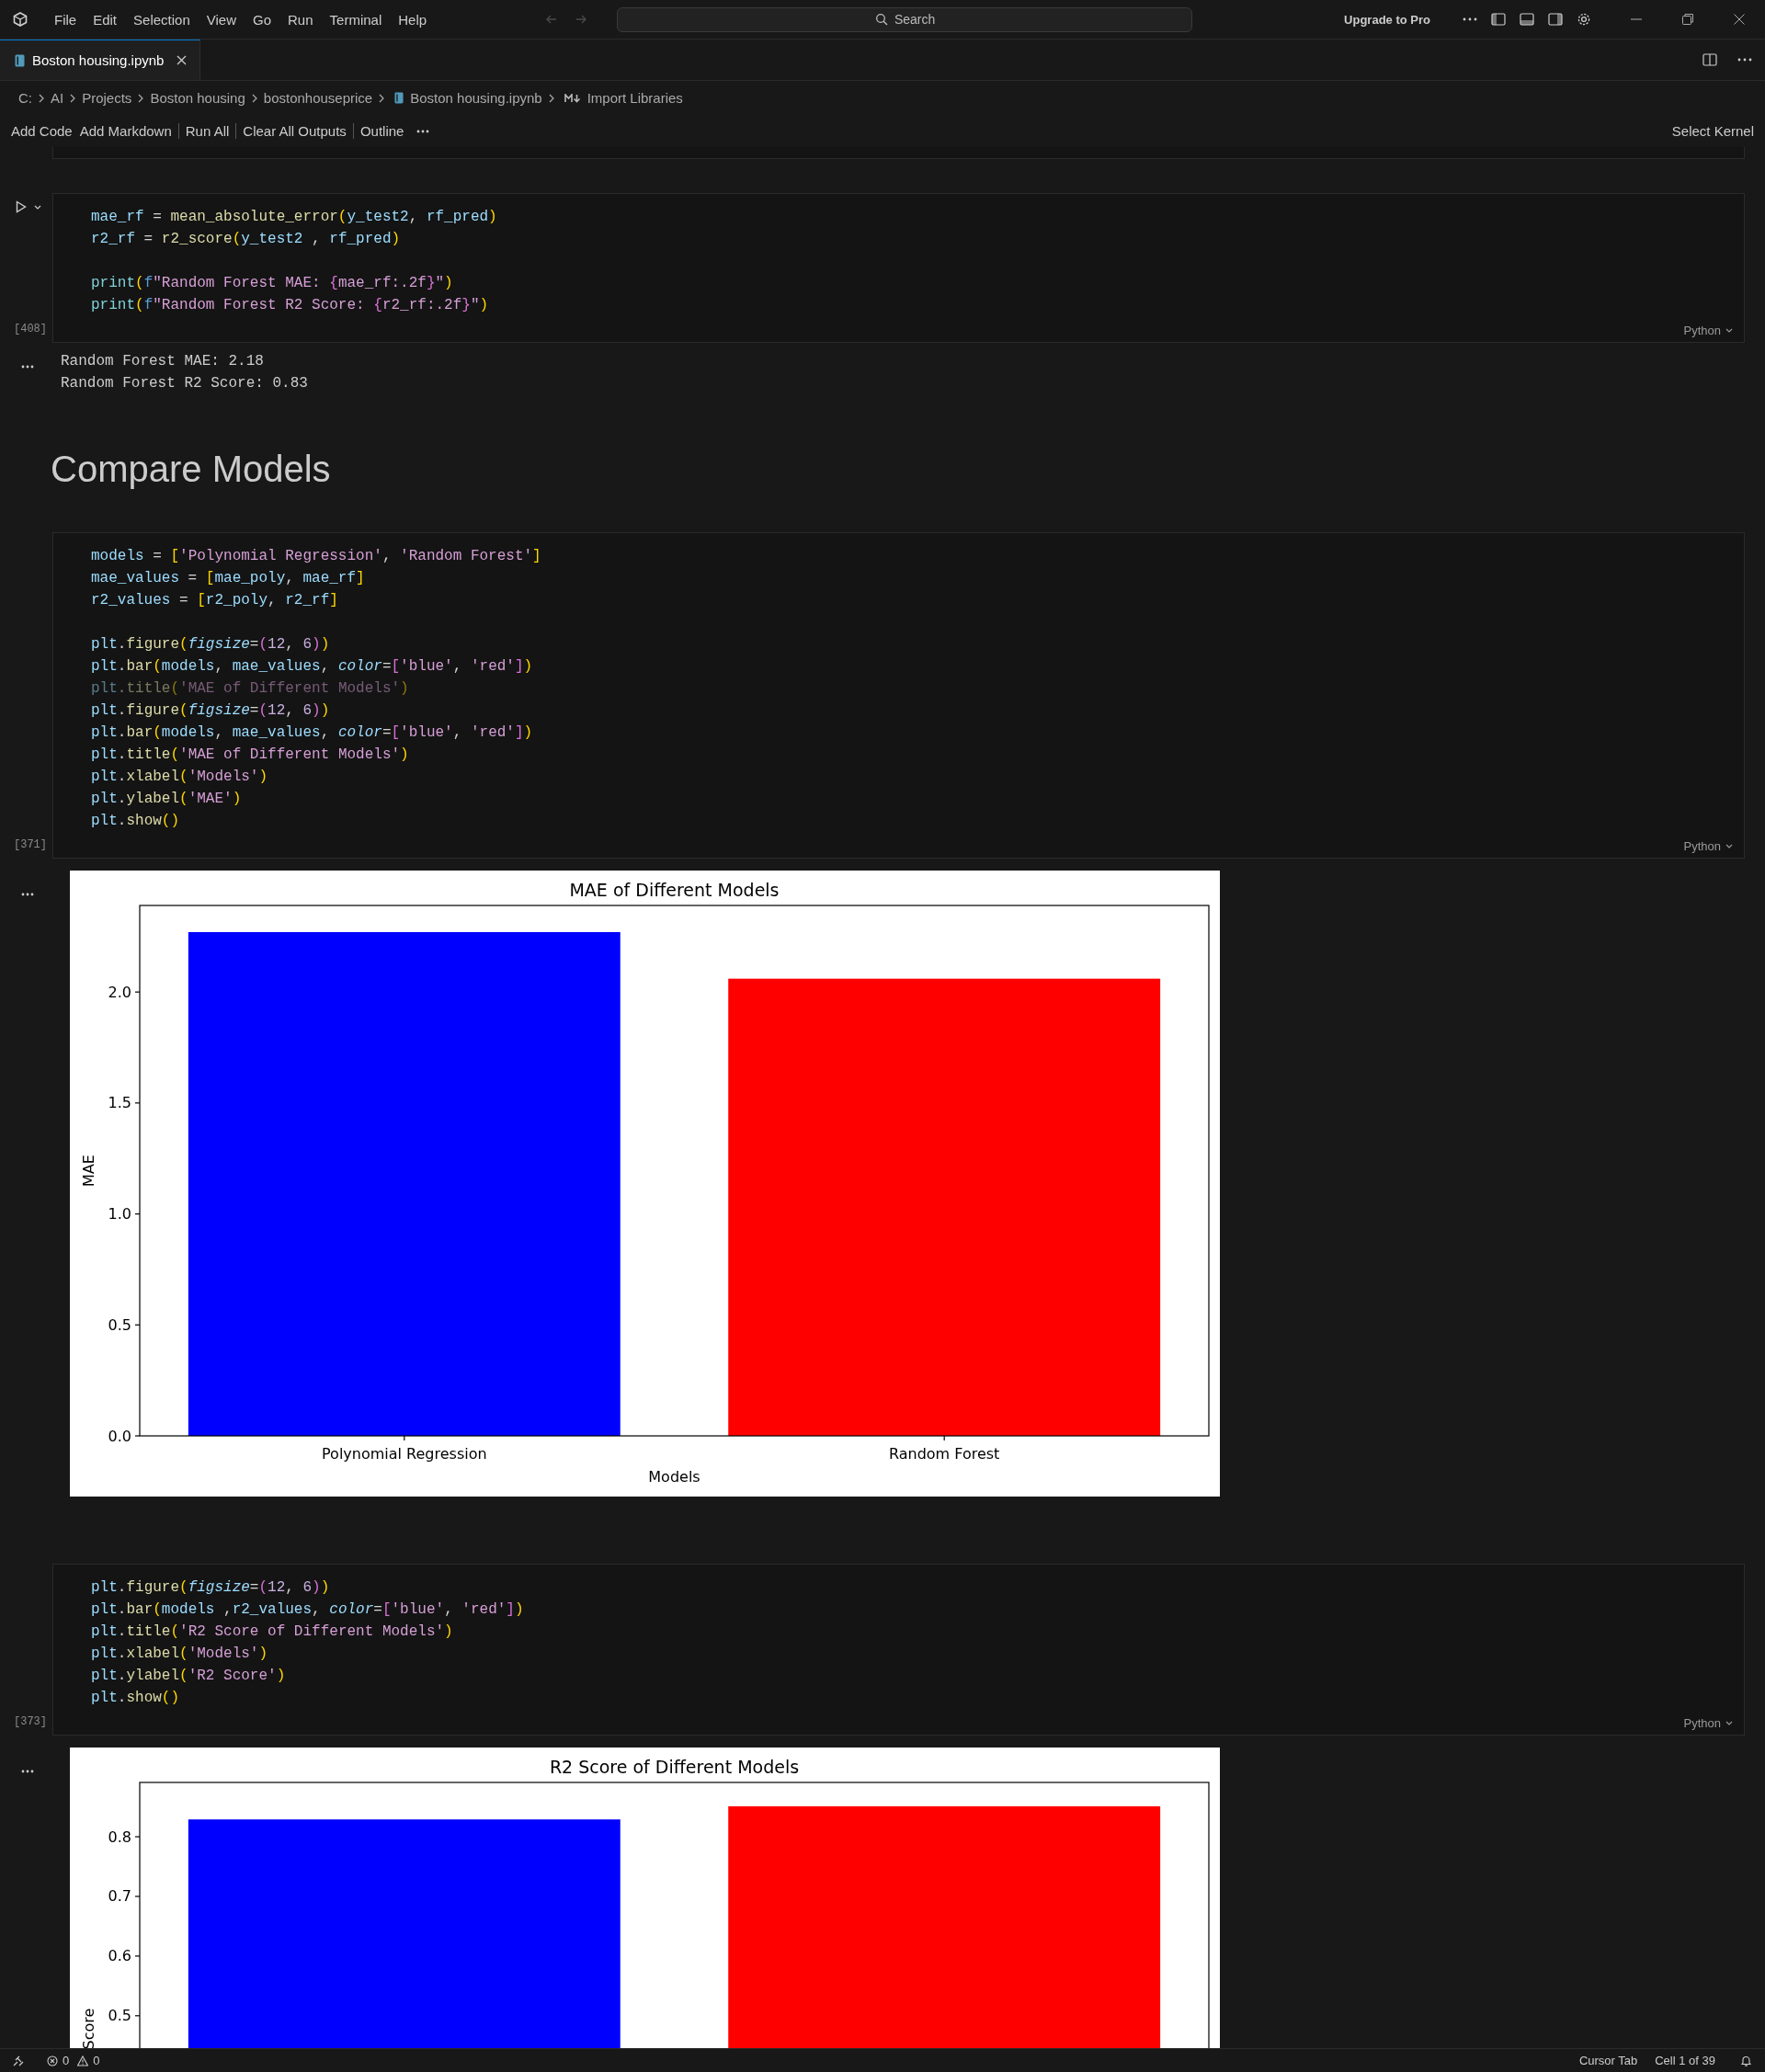  What do you see at coordinates (272, 1632) in the screenshot?
I see `code-line: plt.title('R2 Score of Different Models')` at bounding box center [272, 1632].